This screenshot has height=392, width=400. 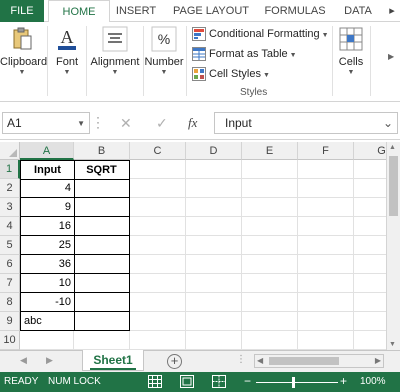 I want to click on zoom-slider, so click(x=297, y=382).